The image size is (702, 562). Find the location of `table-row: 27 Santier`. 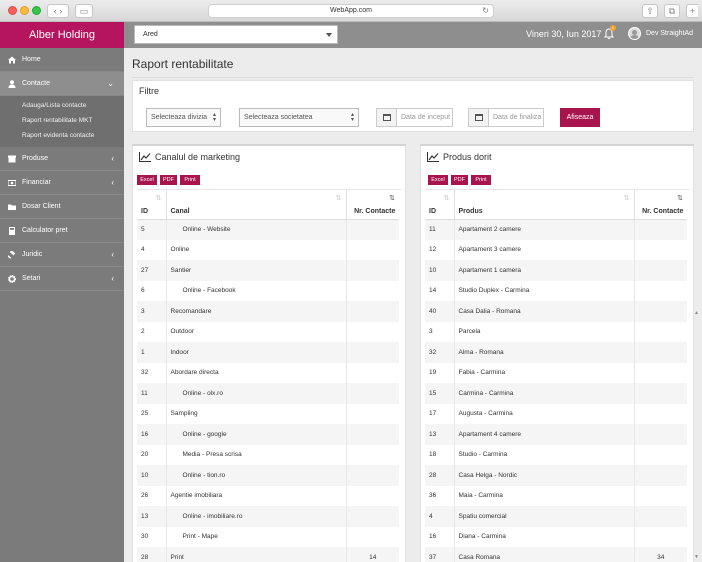

table-row: 27 Santier is located at coordinates (268, 270).